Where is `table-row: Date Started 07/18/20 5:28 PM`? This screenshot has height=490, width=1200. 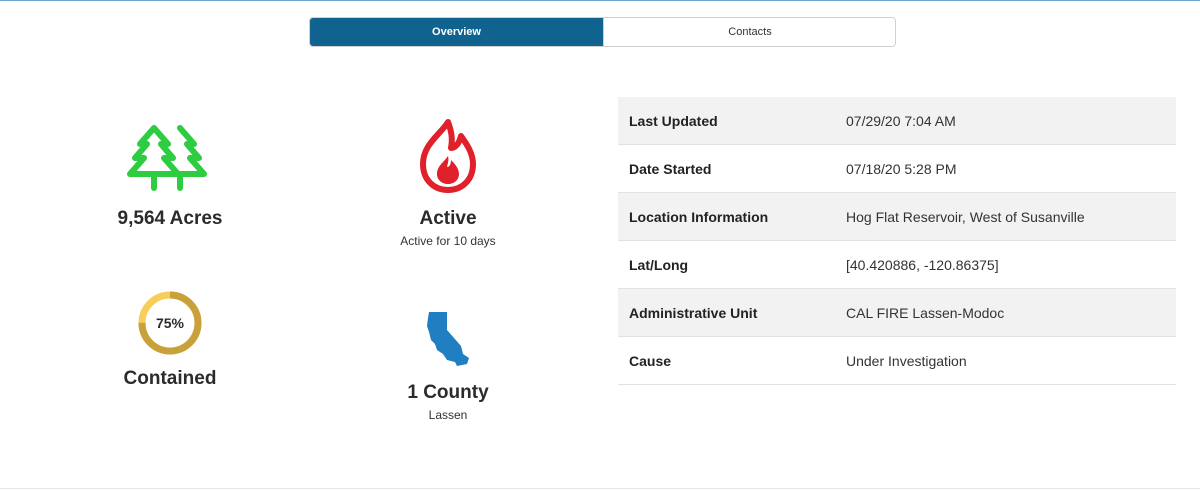
table-row: Date Started 07/18/20 5:28 PM is located at coordinates (897, 168).